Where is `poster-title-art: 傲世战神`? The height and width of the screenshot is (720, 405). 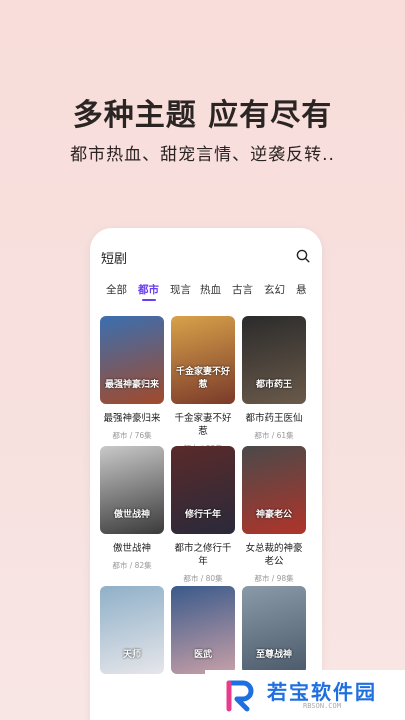 poster-title-art: 傲世战神 is located at coordinates (131, 515).